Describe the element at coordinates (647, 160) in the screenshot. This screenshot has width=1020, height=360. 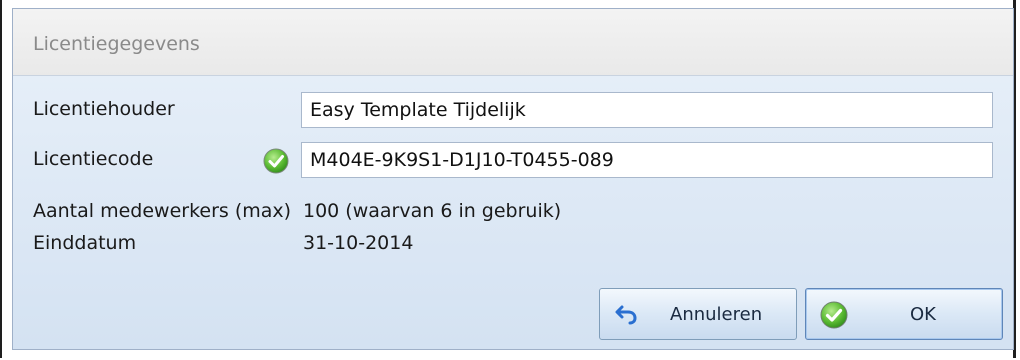
I see `code-input` at that location.